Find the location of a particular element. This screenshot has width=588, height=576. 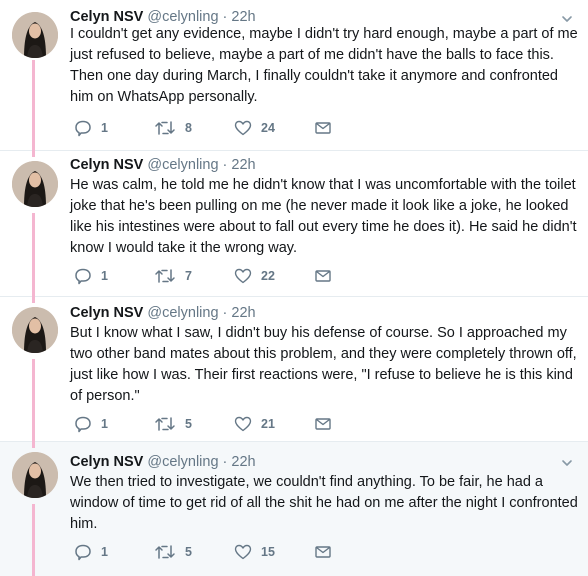

tweet-actions: 1 5 21 is located at coordinates (250, 424).